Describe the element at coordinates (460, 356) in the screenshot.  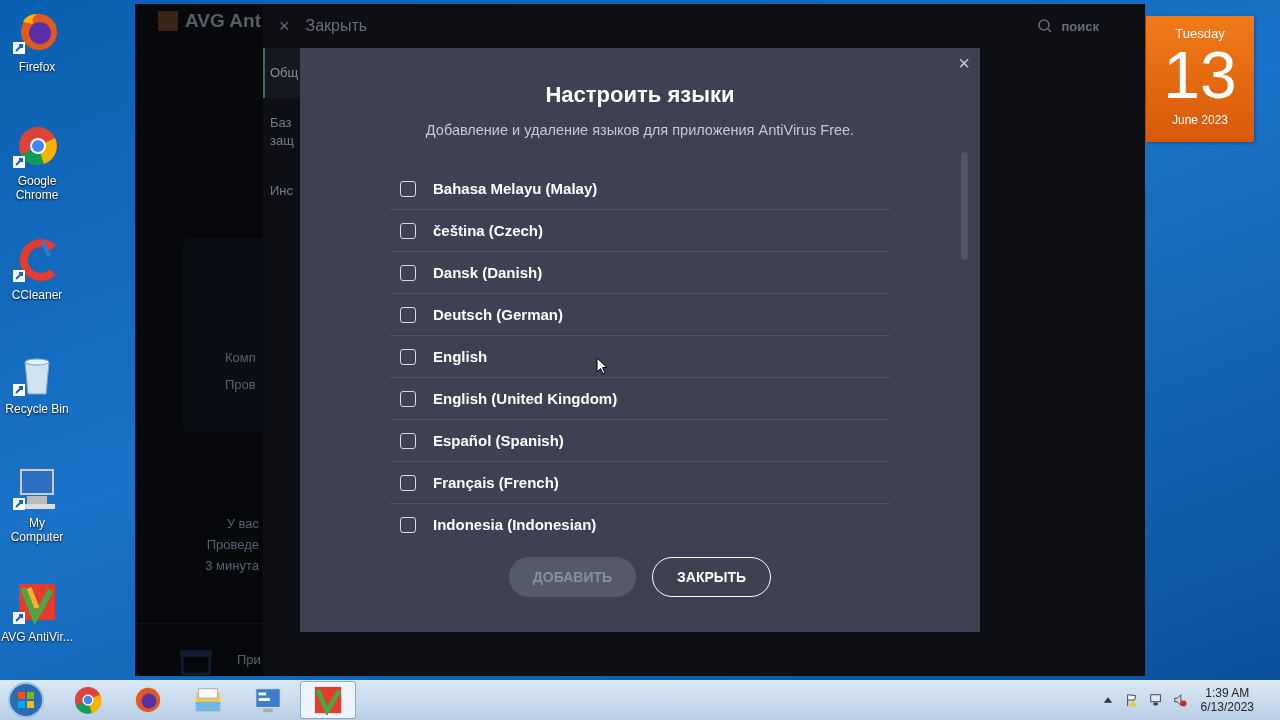
I see `language-label: English` at that location.